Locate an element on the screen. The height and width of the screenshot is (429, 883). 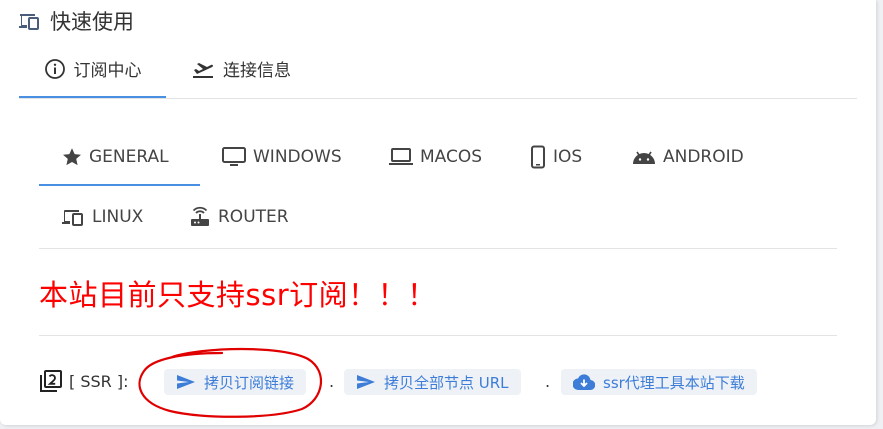
button-label: 拷贝订阅链接 is located at coordinates (249, 382).